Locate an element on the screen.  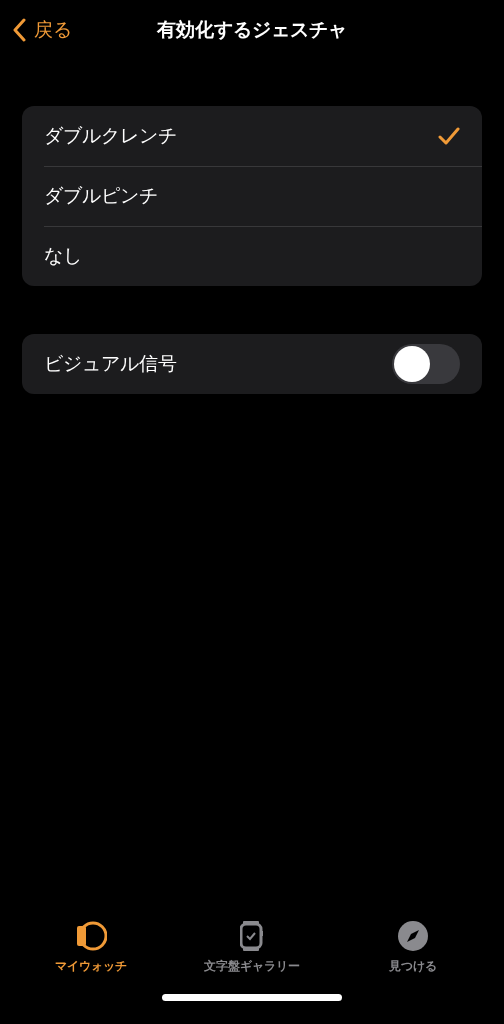
option-row: ダブルピンチ is located at coordinates (252, 196).